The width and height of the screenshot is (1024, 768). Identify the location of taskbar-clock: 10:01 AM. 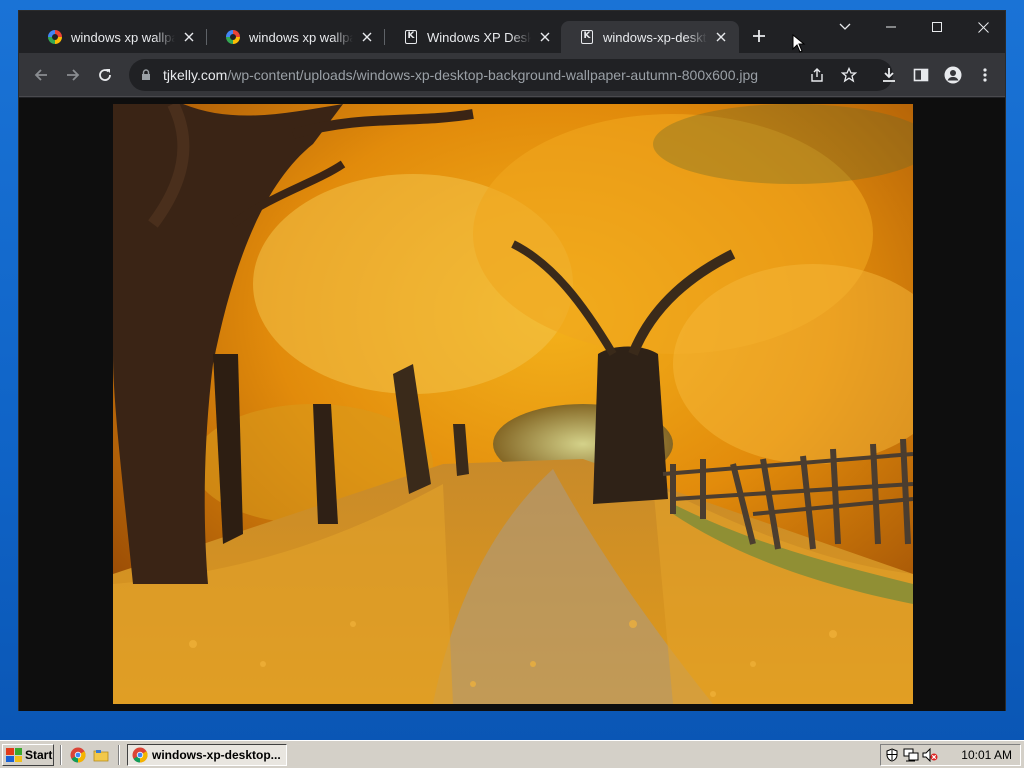
(986, 755).